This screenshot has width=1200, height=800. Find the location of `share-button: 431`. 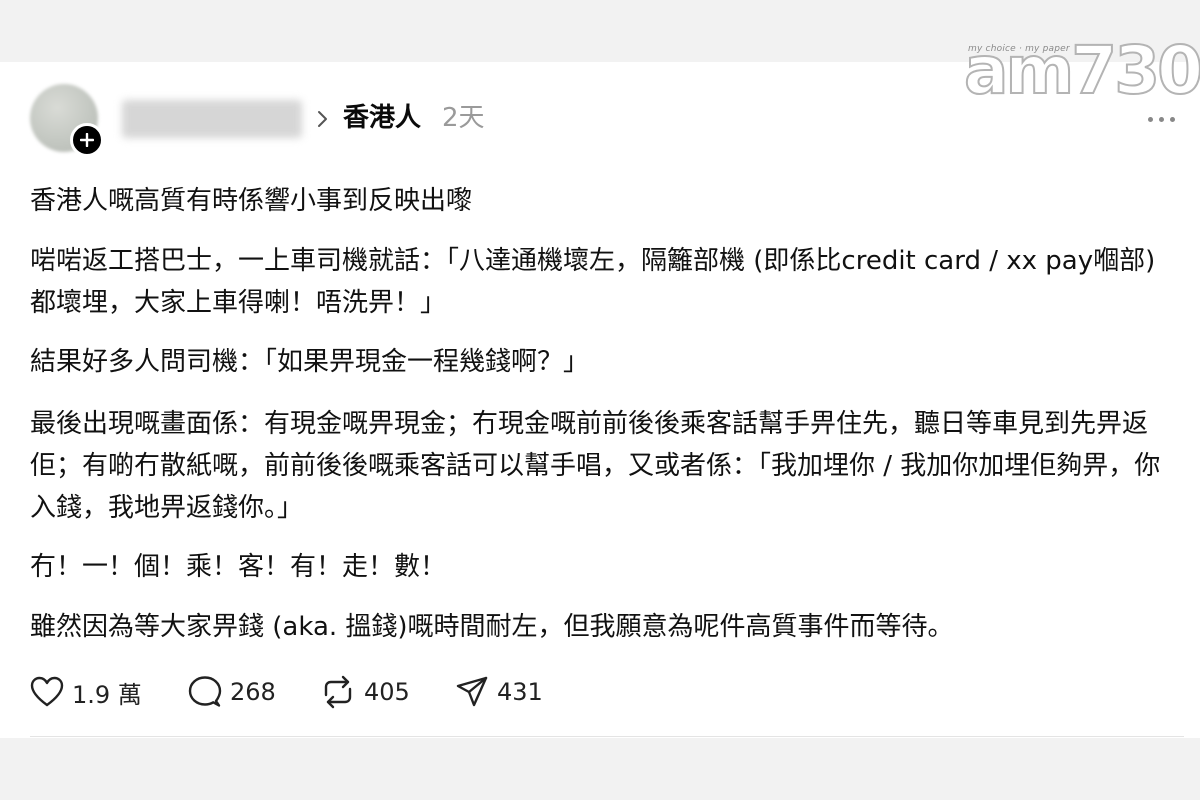

share-button: 431 is located at coordinates (499, 692).